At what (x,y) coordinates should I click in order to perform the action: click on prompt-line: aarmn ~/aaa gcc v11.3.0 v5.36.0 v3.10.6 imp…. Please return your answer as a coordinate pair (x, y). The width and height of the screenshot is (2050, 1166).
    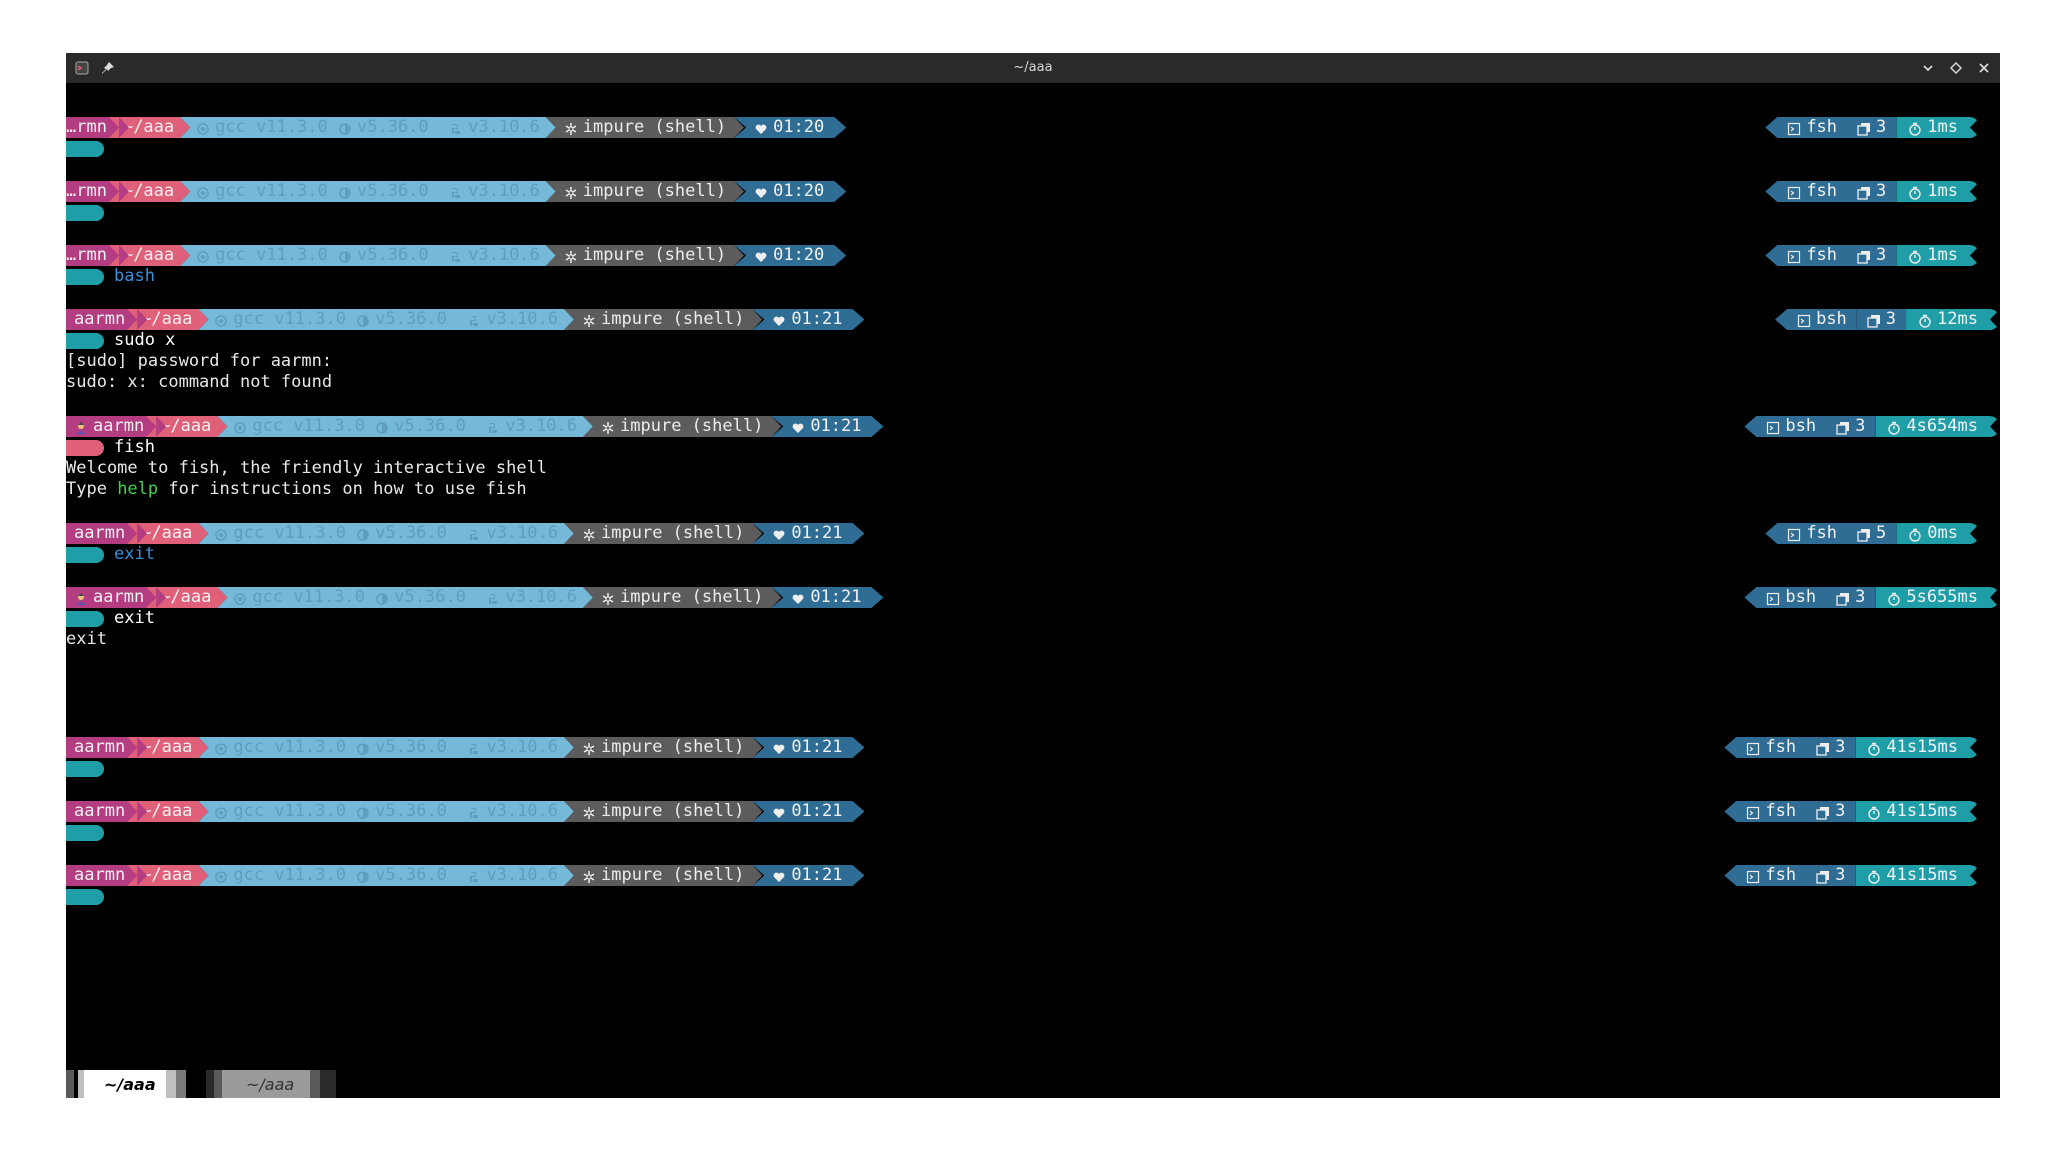
    Looking at the image, I should click on (1033, 747).